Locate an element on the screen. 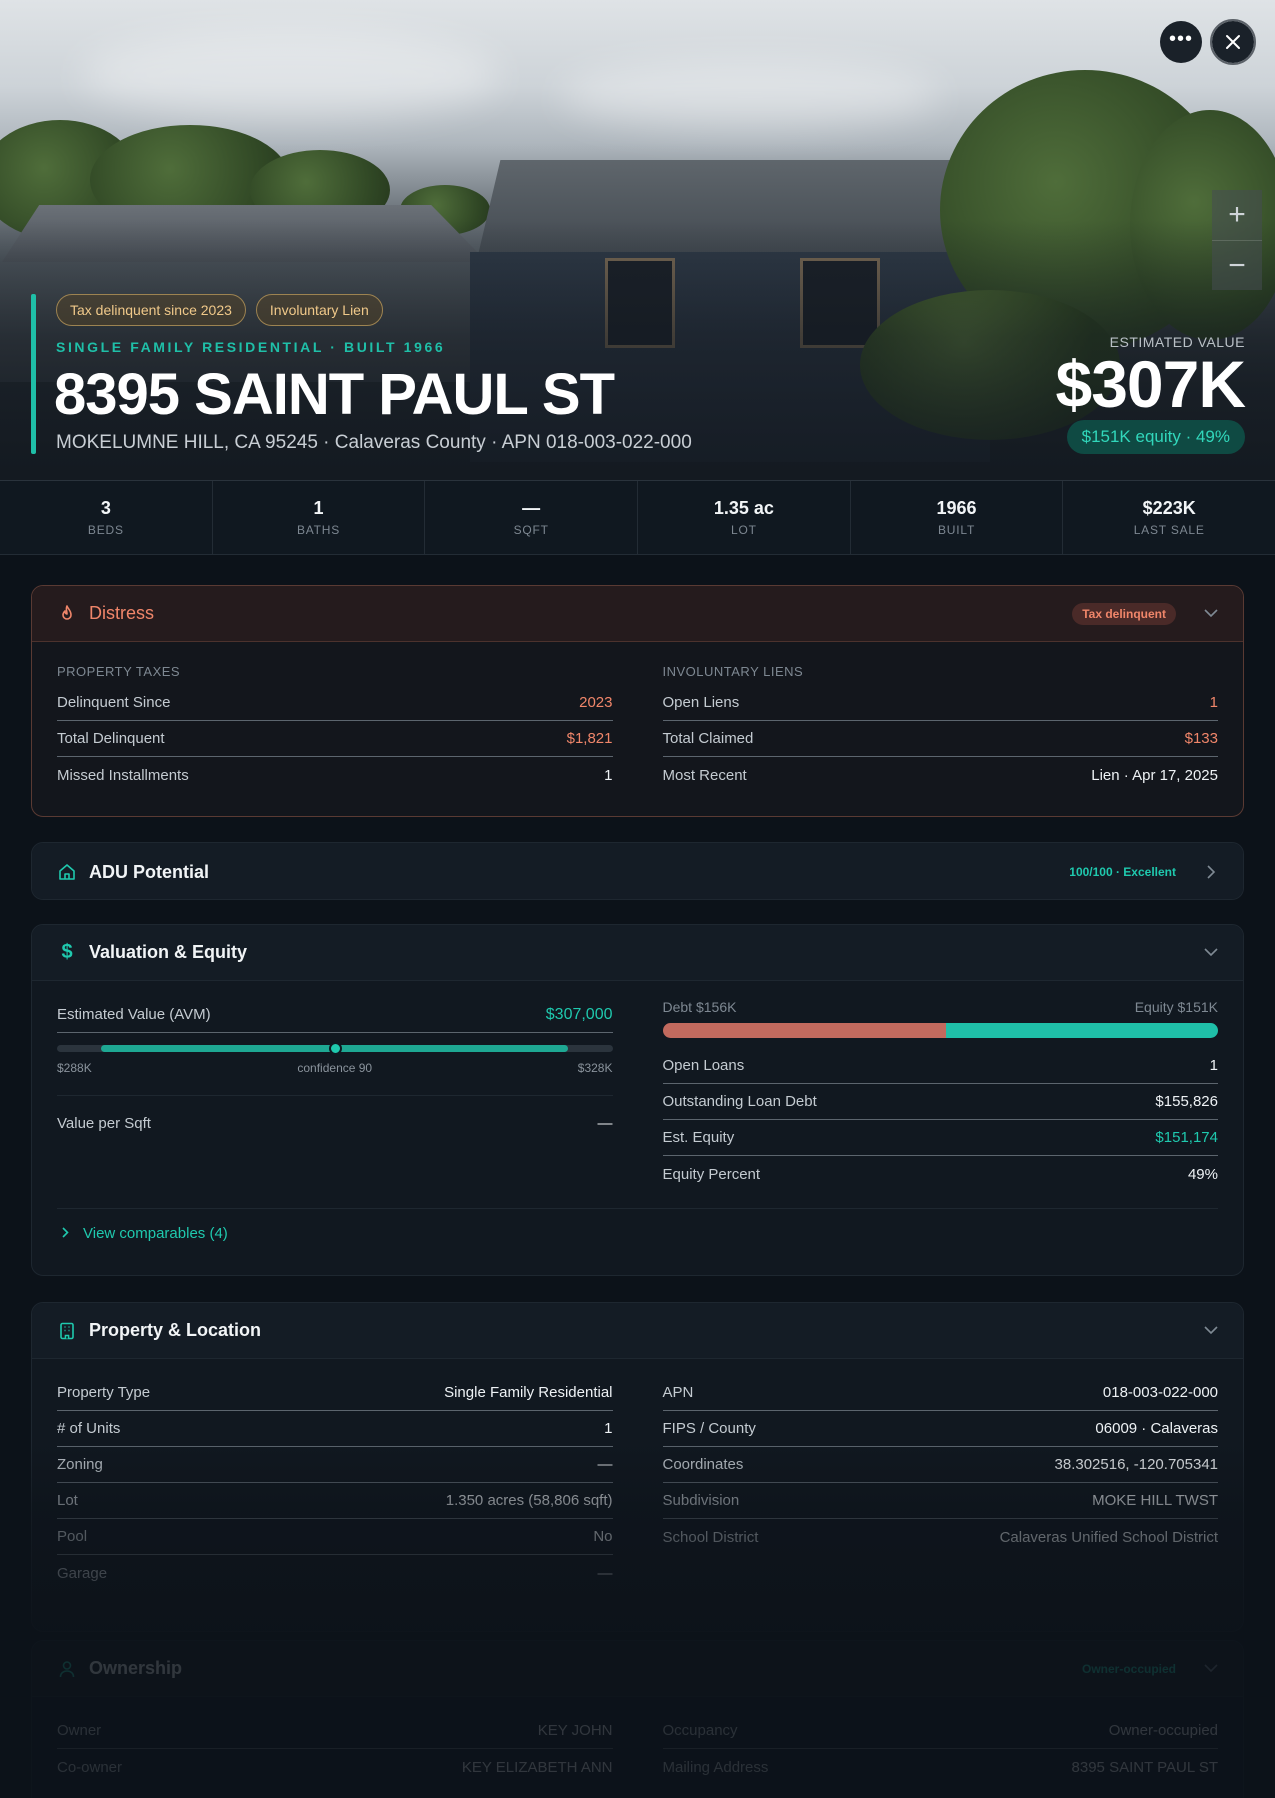  ownership-header: Ownership Owner-occupied is located at coordinates (637, 1669).